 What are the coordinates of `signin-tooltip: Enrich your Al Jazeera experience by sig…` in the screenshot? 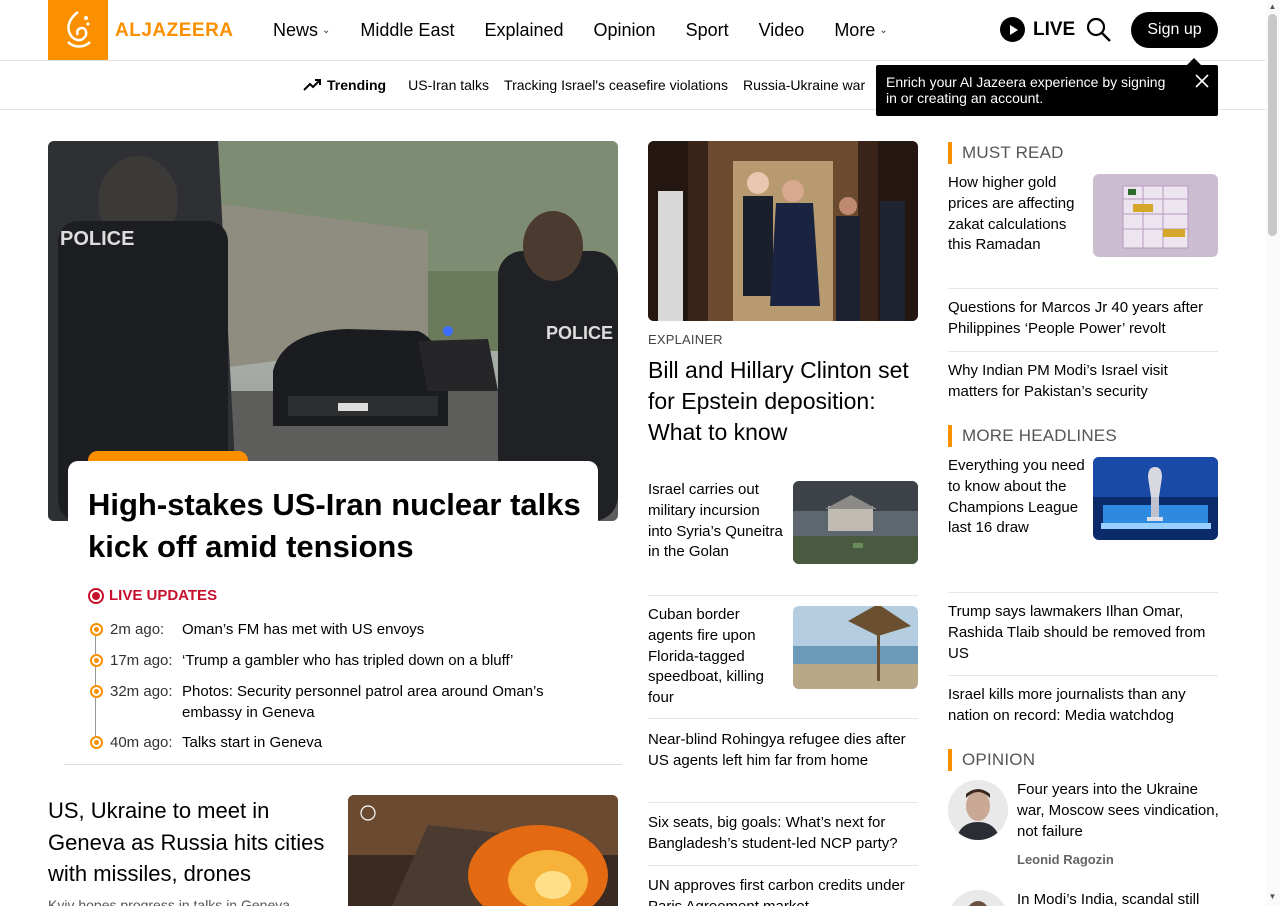 It's located at (1047, 90).